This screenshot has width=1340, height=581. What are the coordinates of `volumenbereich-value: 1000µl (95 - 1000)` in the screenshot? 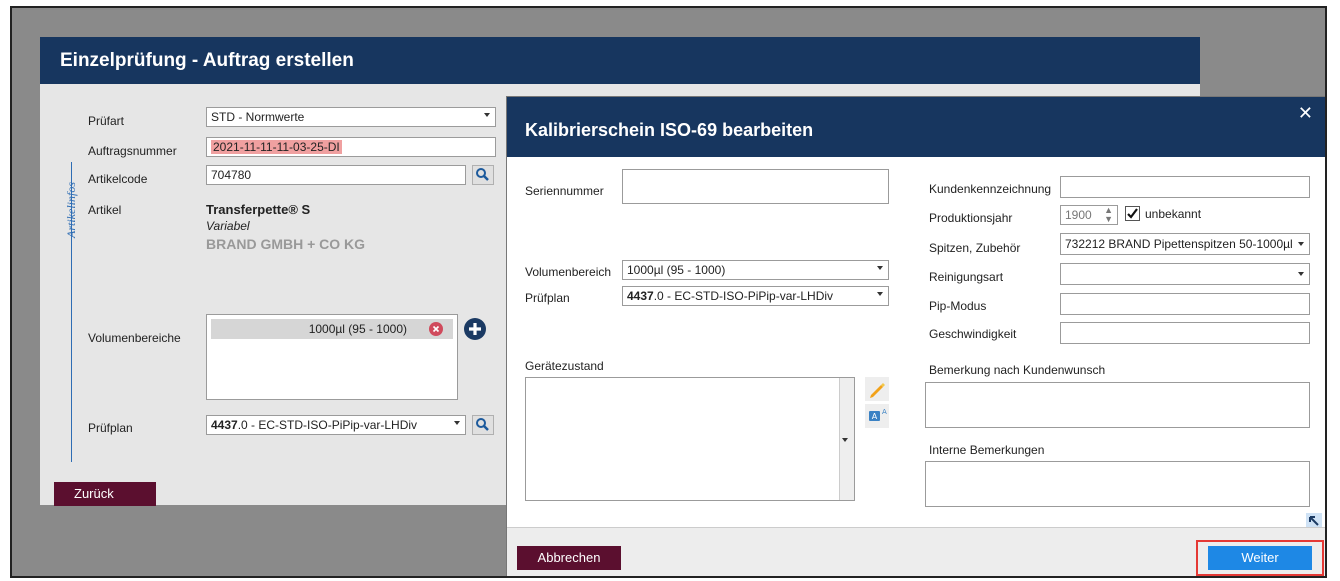 It's located at (676, 270).